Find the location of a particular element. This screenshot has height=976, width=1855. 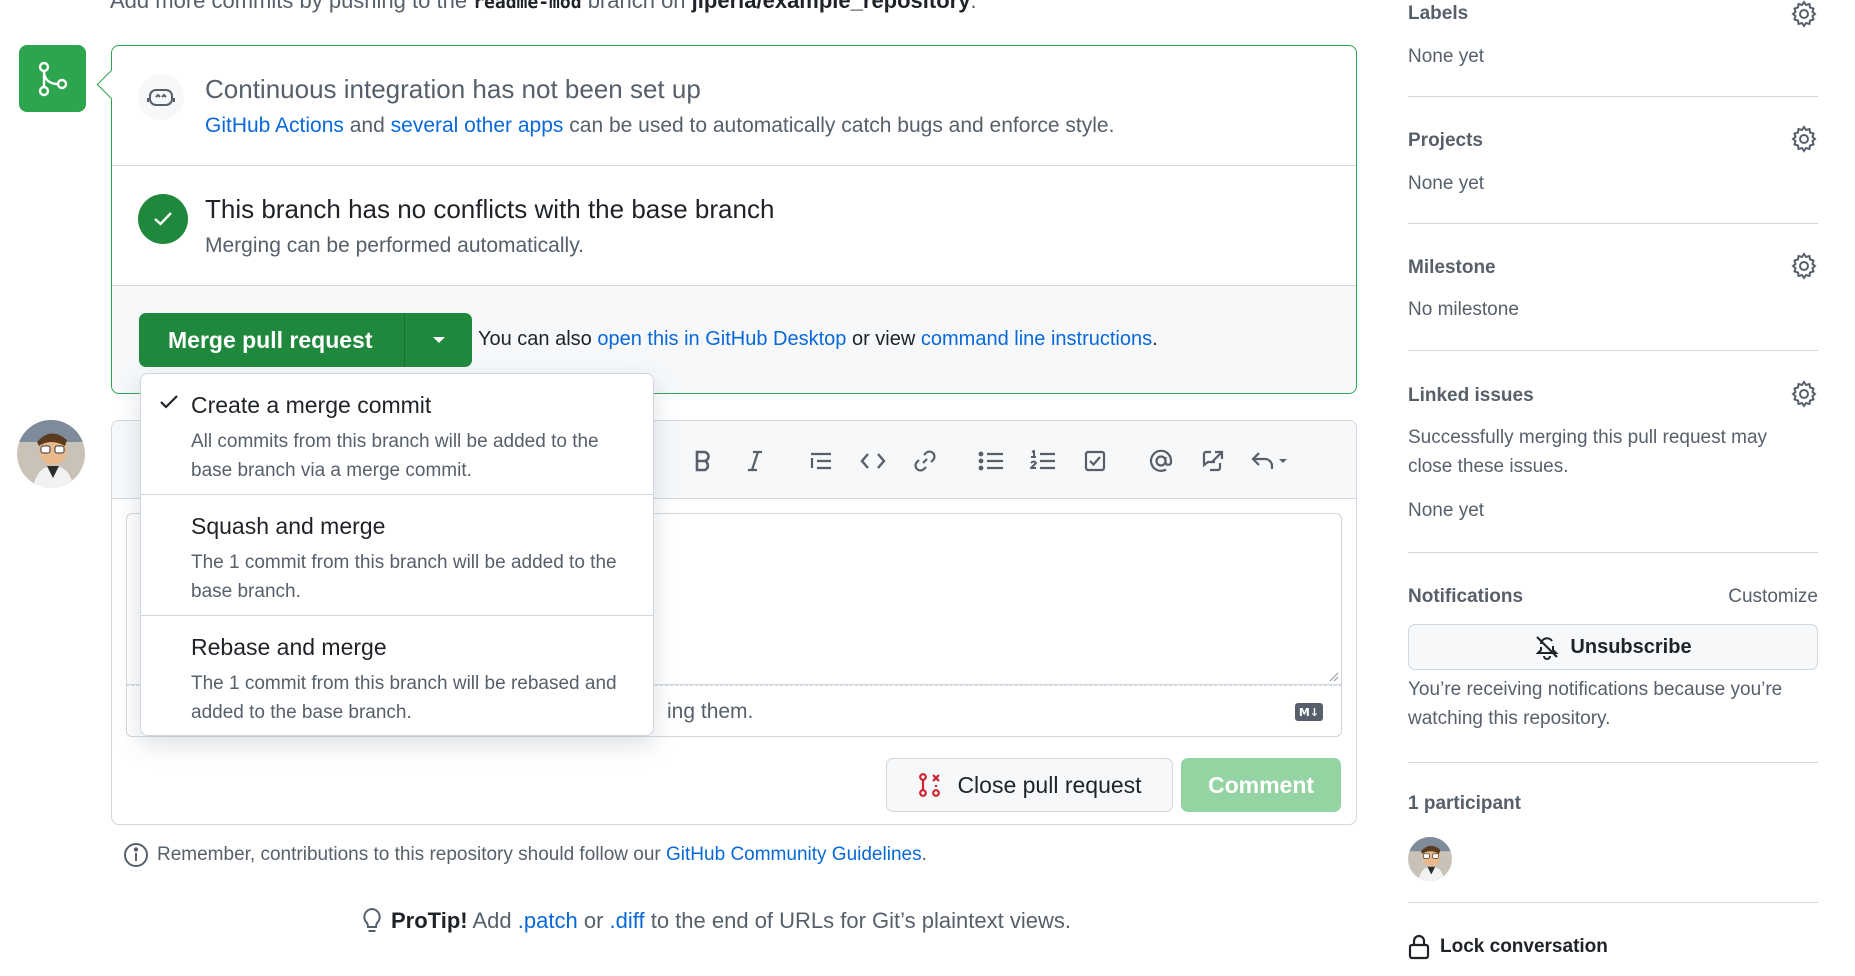

conflicts-subtitle: Merging can be performed automatically. is located at coordinates (394, 245).